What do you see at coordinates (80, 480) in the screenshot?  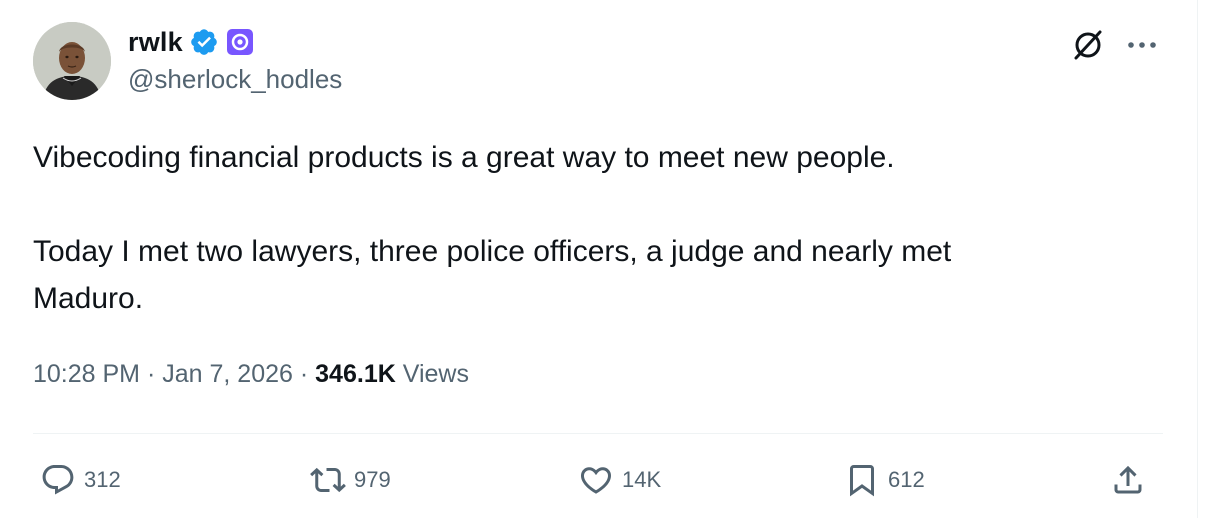 I see `reply-button: 312` at bounding box center [80, 480].